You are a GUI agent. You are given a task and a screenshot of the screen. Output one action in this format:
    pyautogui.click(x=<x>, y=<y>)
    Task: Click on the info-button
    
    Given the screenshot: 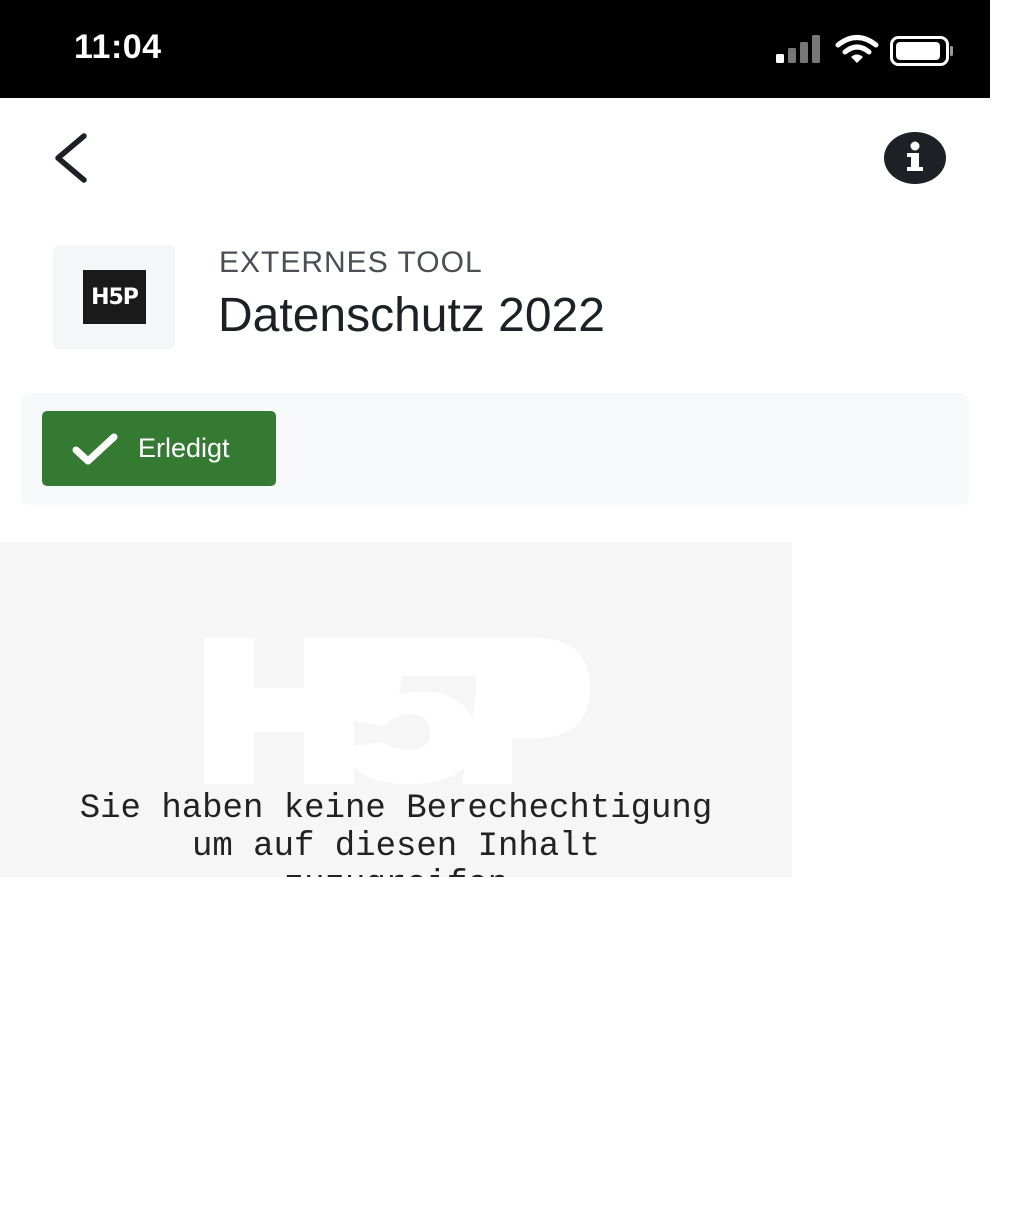 What is the action you would take?
    pyautogui.click(x=915, y=158)
    